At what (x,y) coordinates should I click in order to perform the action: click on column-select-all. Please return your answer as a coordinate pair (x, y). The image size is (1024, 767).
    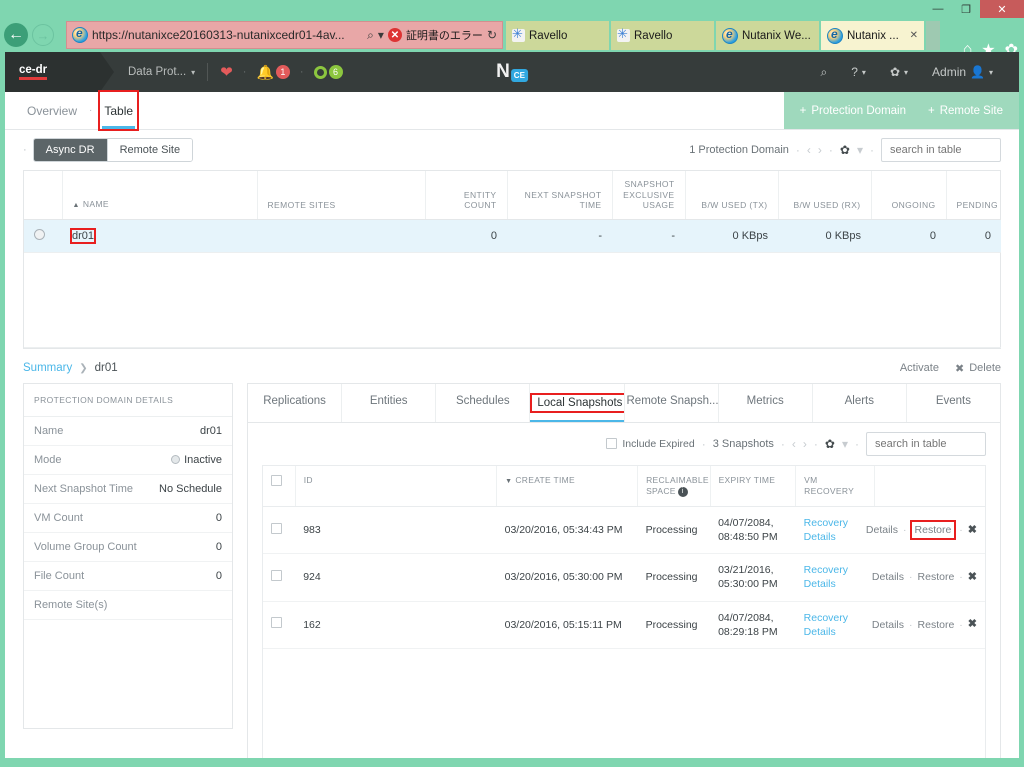
    Looking at the image, I should click on (279, 486).